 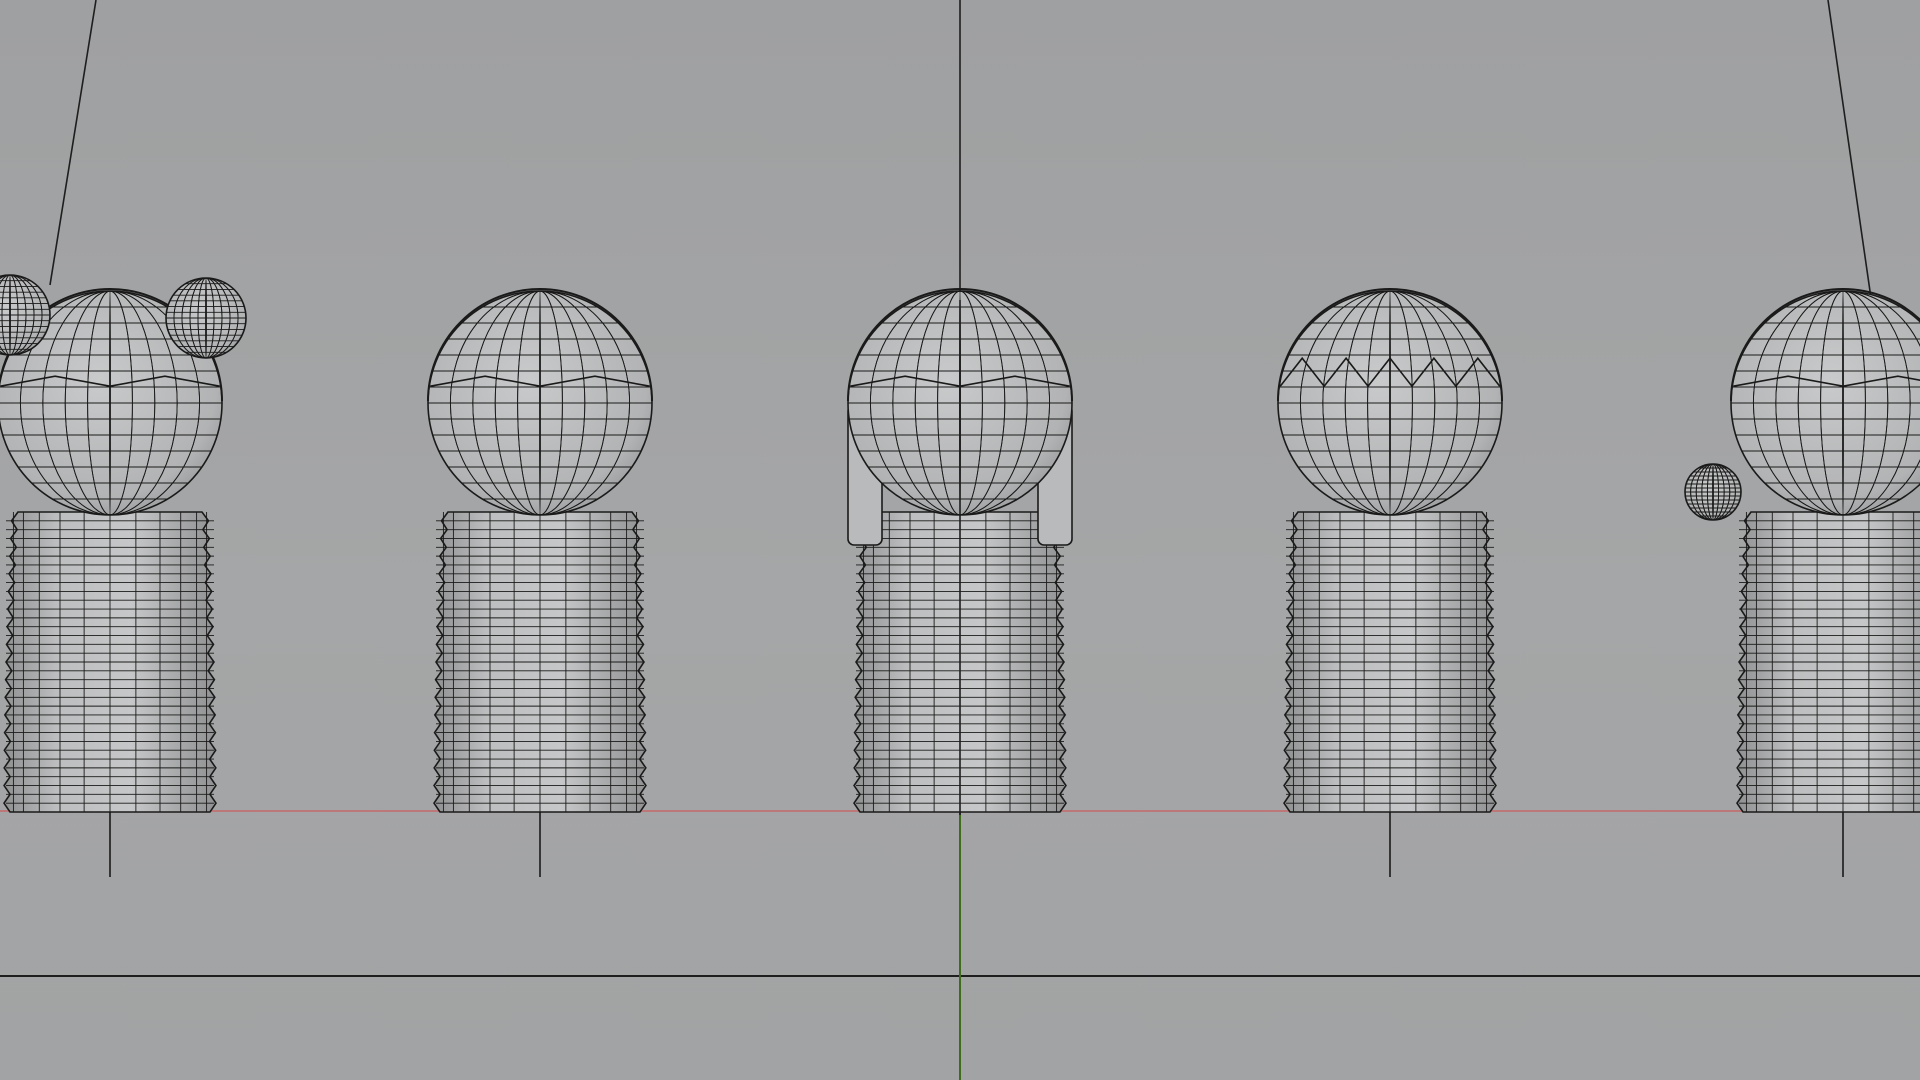 What do you see at coordinates (1850, 153) in the screenshot?
I see `guide-line-right` at bounding box center [1850, 153].